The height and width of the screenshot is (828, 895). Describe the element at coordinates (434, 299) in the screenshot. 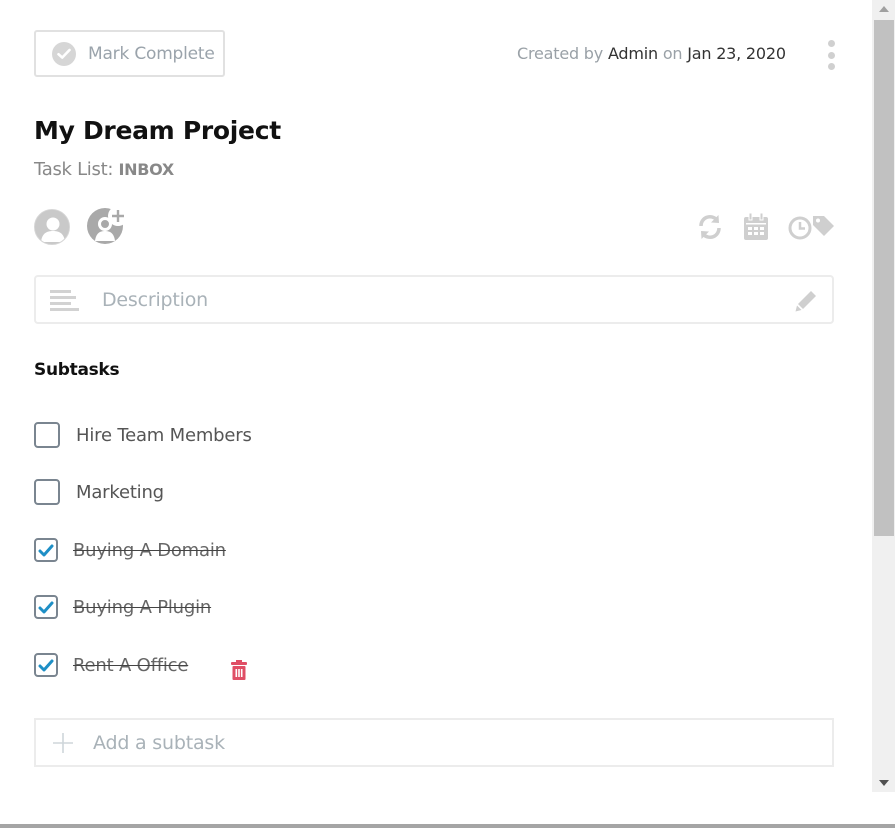

I see `description-field: Description` at that location.